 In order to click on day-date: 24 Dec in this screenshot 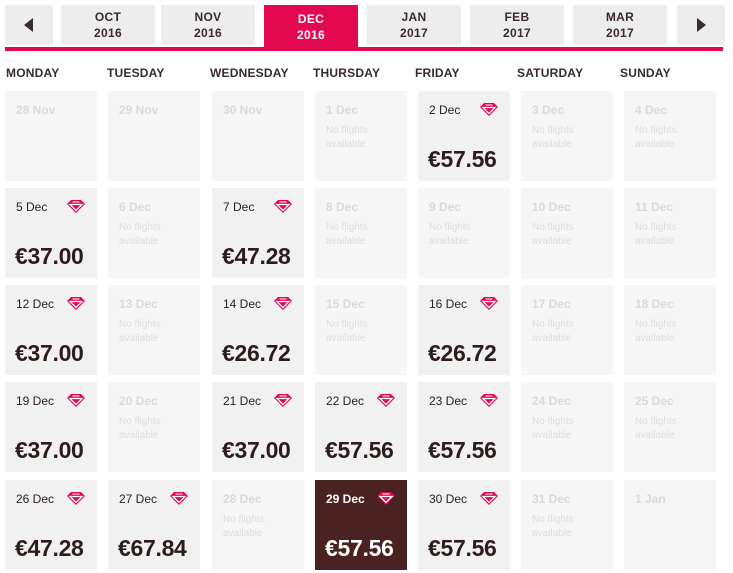, I will do `click(551, 401)`.